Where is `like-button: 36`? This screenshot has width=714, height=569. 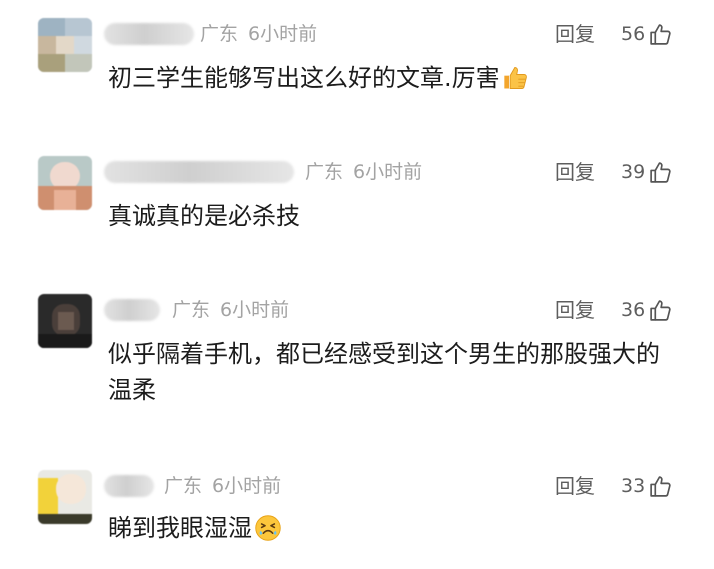
like-button: 36 is located at coordinates (647, 310).